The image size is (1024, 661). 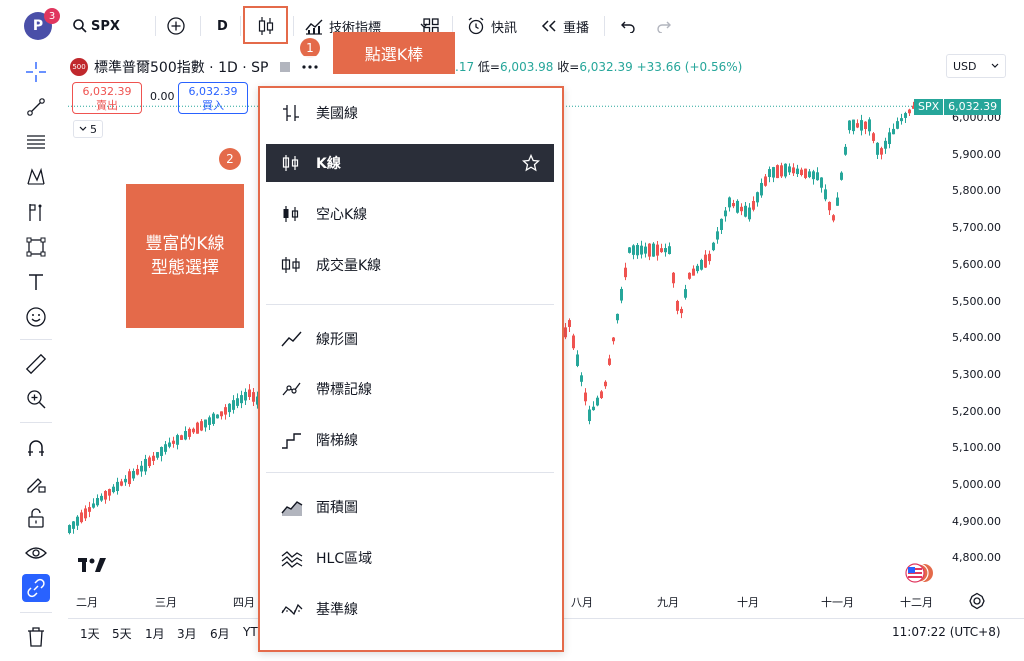 What do you see at coordinates (410, 440) in the screenshot?
I see `chart-type-option: 階梯線` at bounding box center [410, 440].